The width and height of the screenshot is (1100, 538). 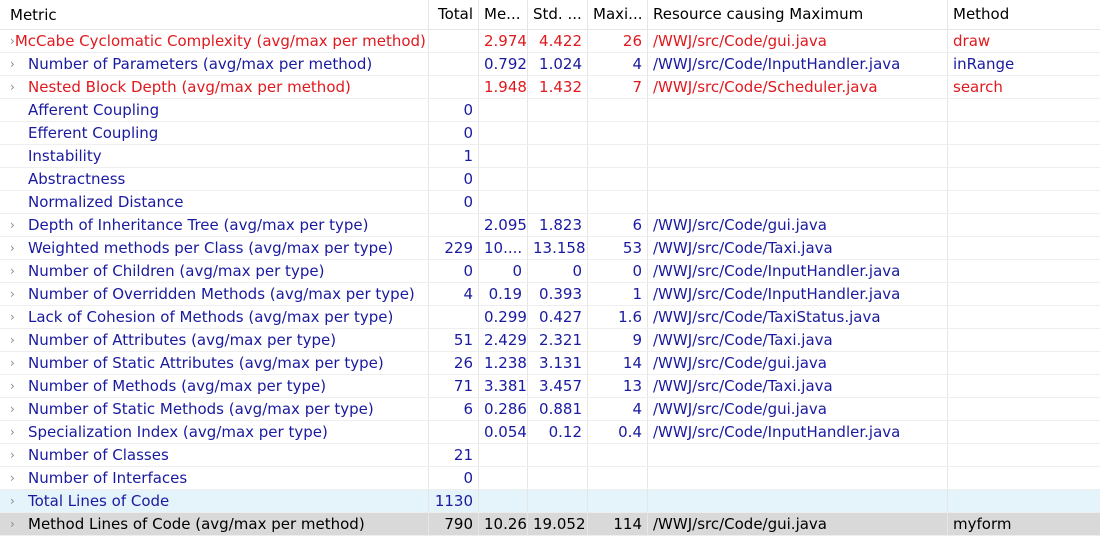 What do you see at coordinates (550, 202) in the screenshot?
I see `table-row: Normalized Distance 0` at bounding box center [550, 202].